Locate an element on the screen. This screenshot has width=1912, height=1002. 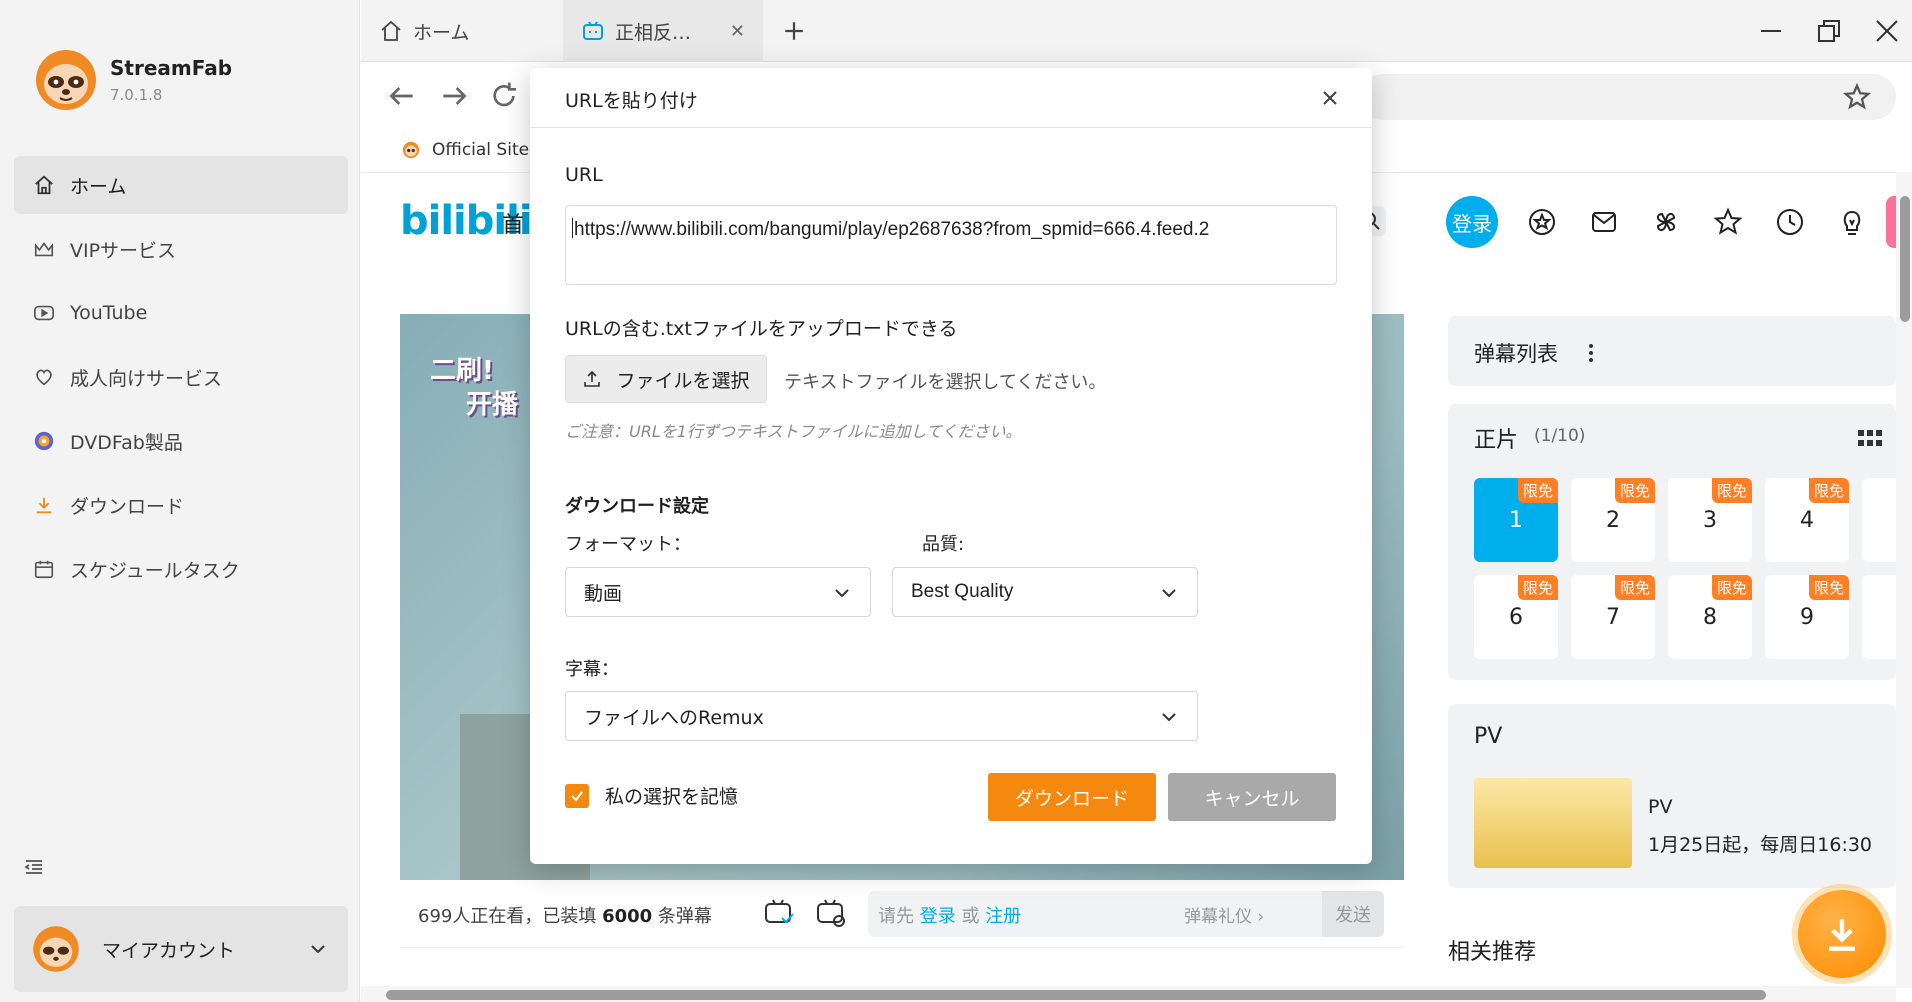
remember-choice: 私の選択を記憶 is located at coordinates (651, 795).